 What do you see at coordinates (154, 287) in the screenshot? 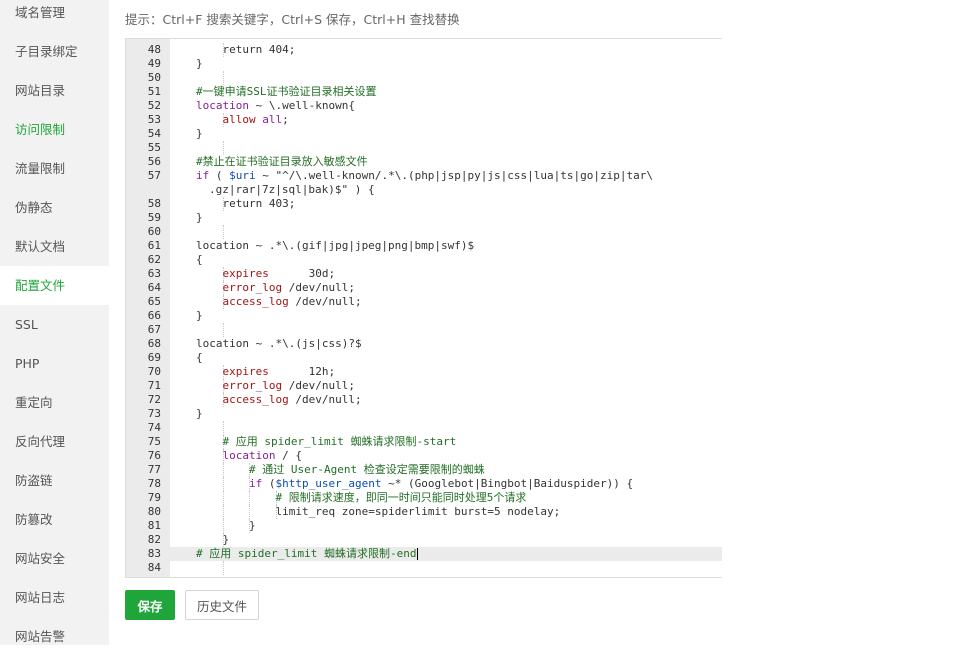
I see `line-number: 64` at bounding box center [154, 287].